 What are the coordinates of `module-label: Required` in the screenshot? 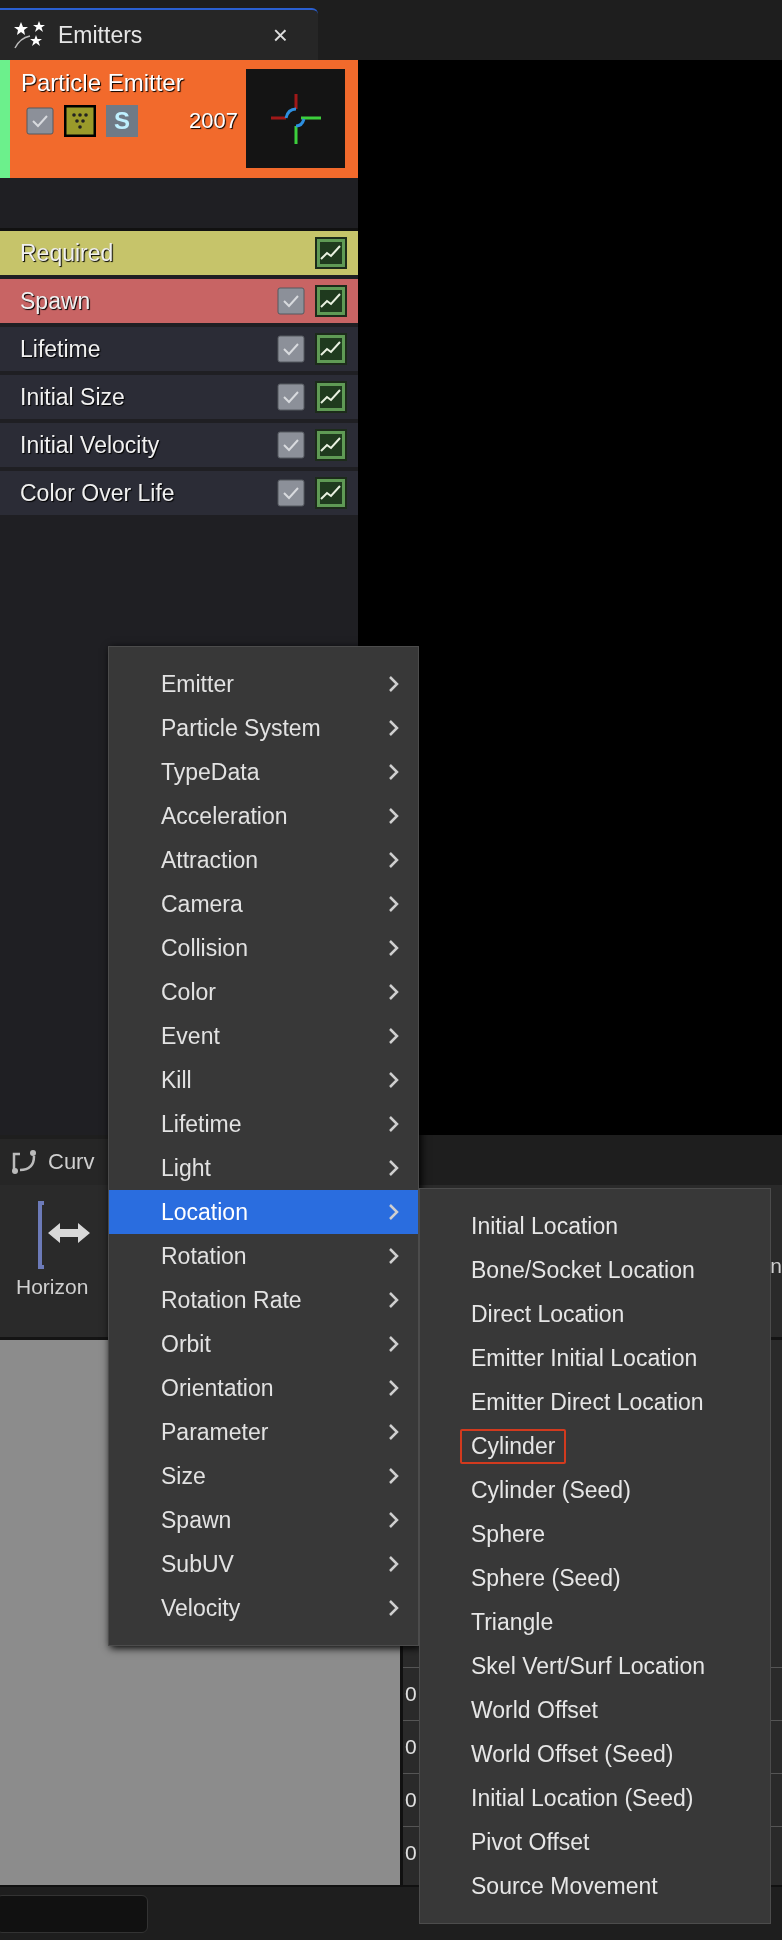 It's located at (67, 253).